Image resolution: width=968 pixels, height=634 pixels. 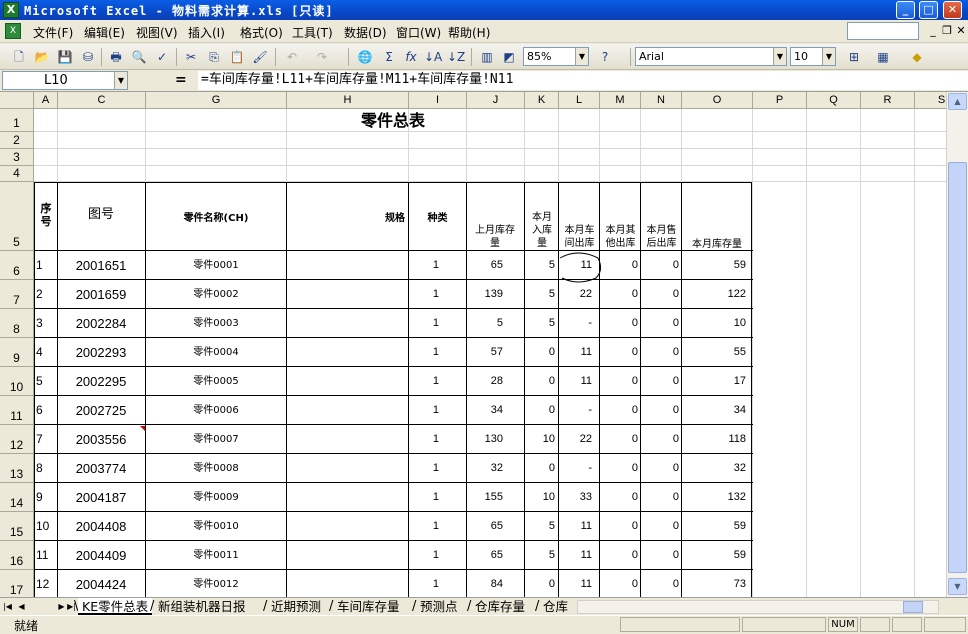 What do you see at coordinates (46, 352) in the screenshot?
I see `cell-seq-4: 4` at bounding box center [46, 352].